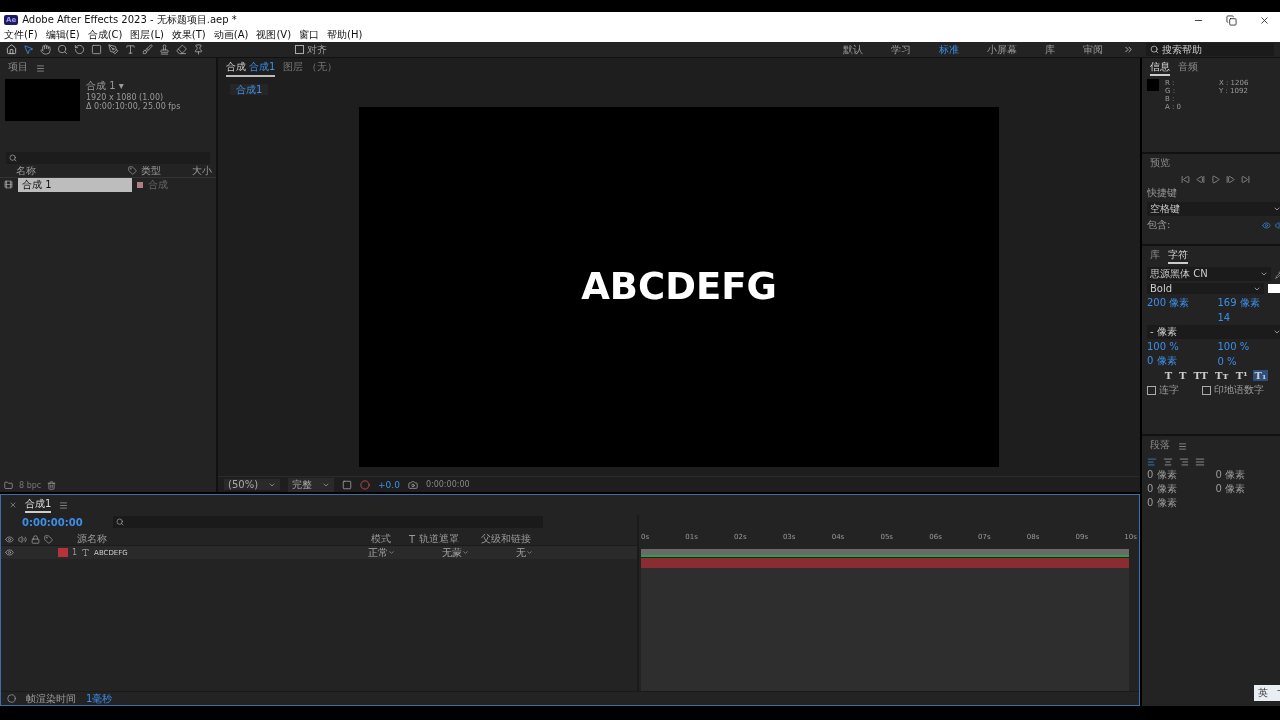  What do you see at coordinates (412, 484) in the screenshot?
I see `camera-icon` at bounding box center [412, 484].